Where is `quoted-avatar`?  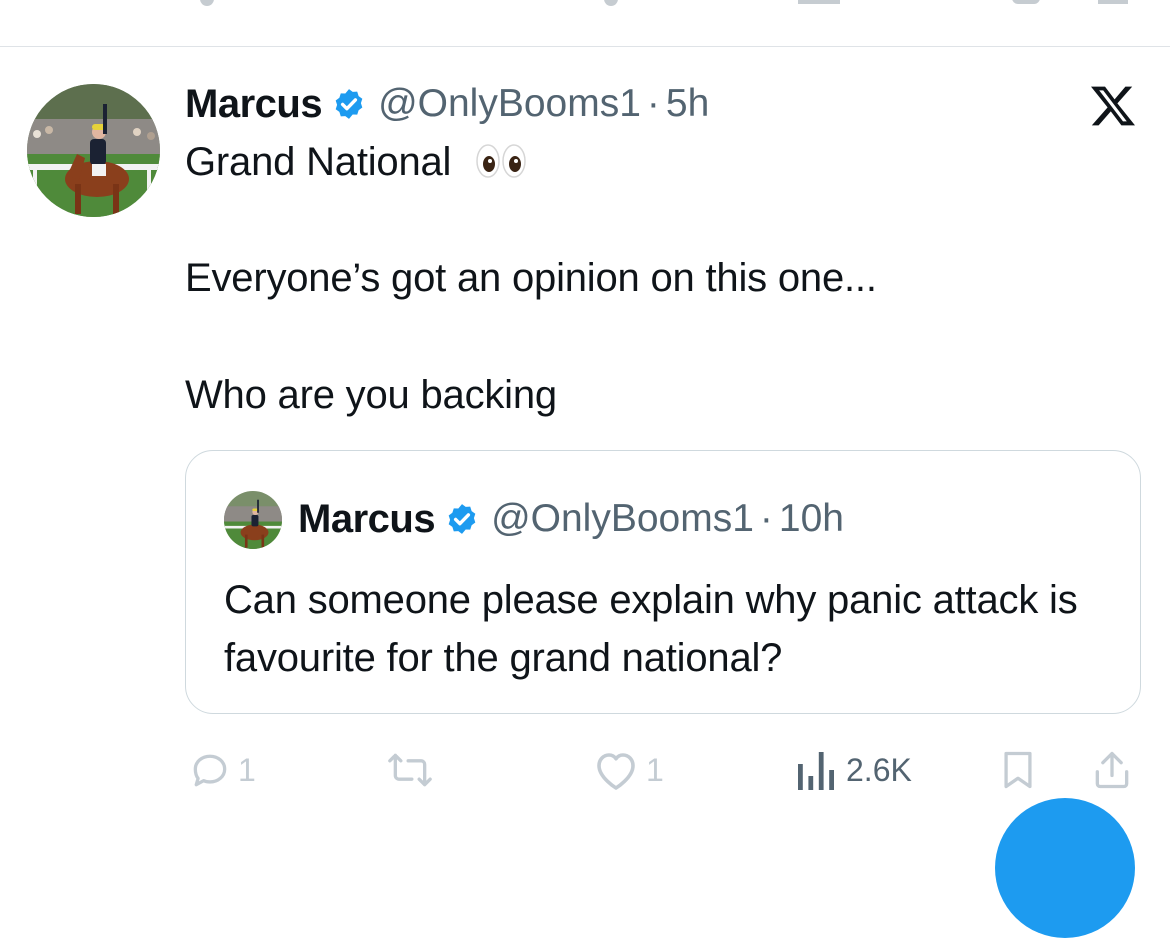 quoted-avatar is located at coordinates (253, 520).